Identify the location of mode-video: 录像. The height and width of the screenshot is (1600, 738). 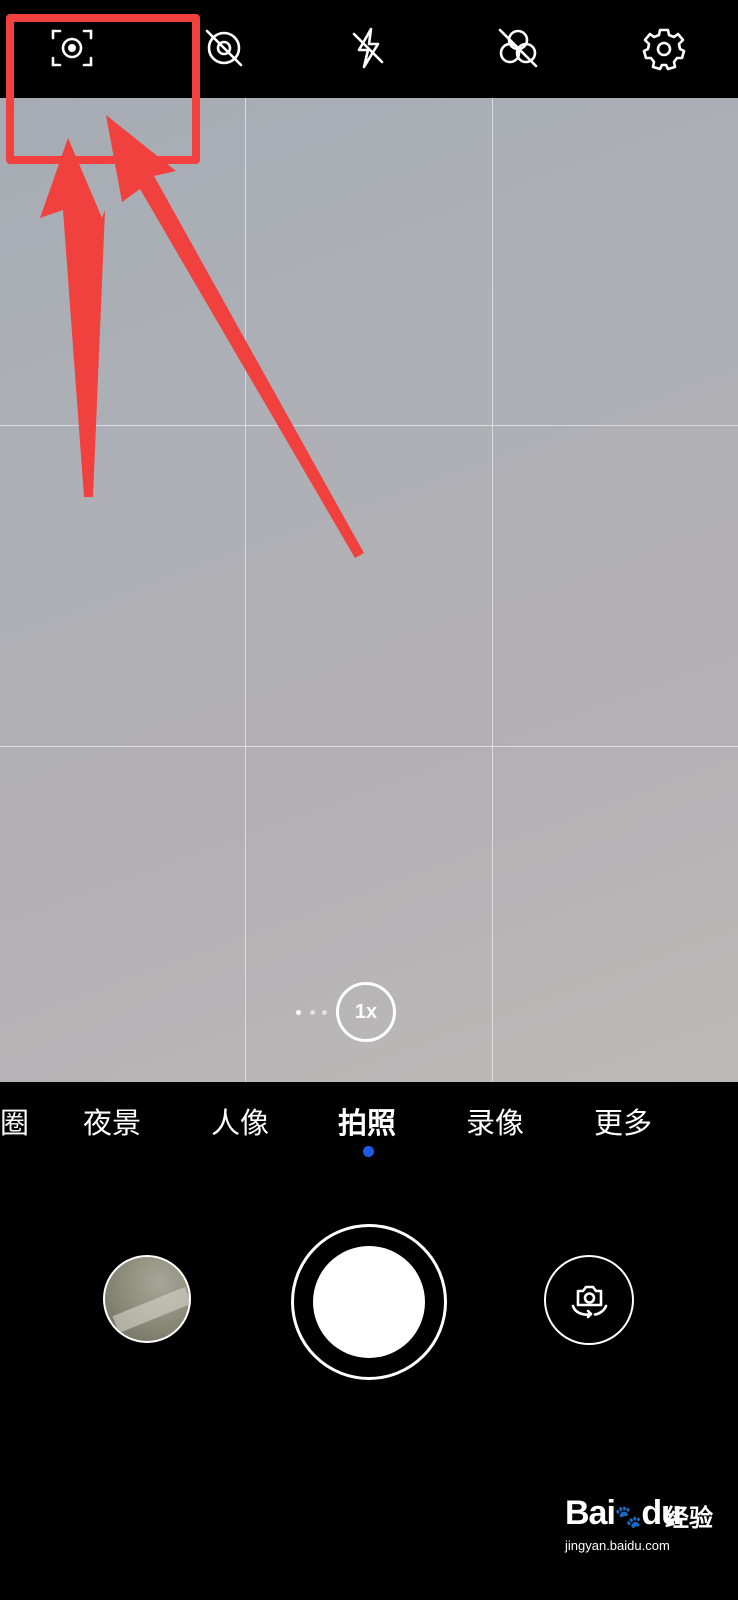
(495, 1121).